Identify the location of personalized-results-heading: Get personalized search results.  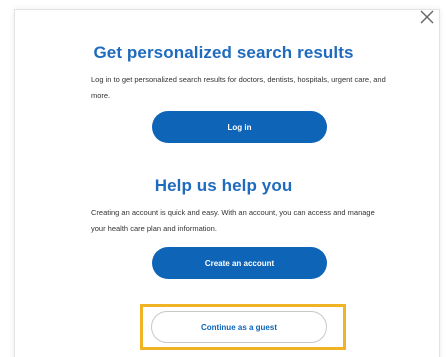
(223, 52).